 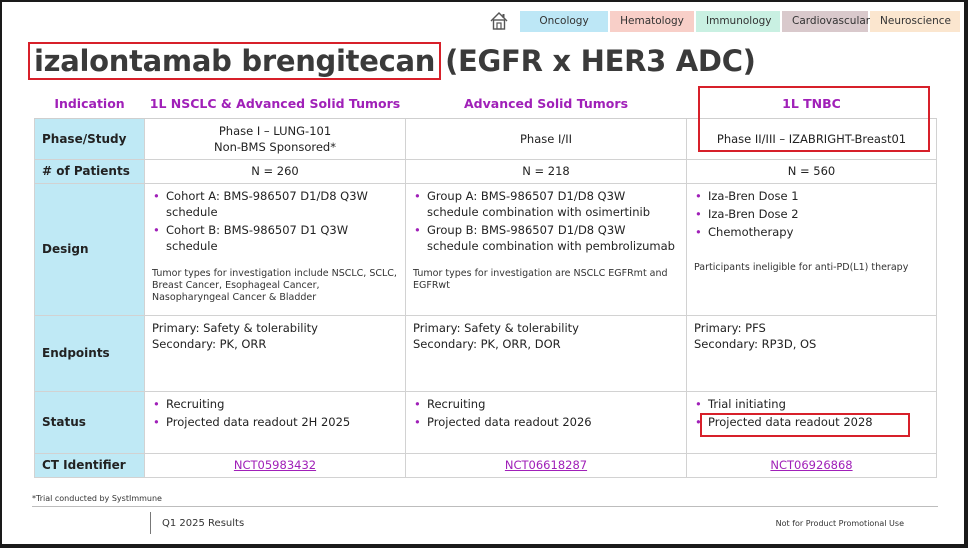 What do you see at coordinates (275, 204) in the screenshot?
I see `list-item: Cohort A: BMS-986507 D1/D8 Q3W schedule` at bounding box center [275, 204].